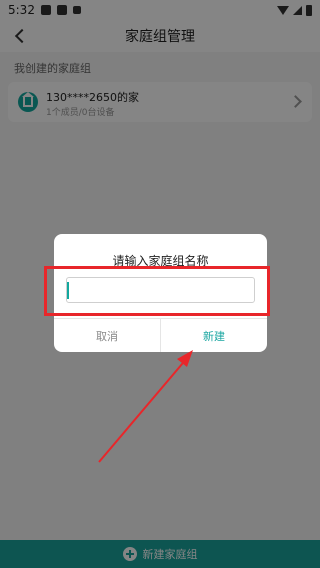 The width and height of the screenshot is (320, 568). I want to click on create-button: 新建, so click(214, 335).